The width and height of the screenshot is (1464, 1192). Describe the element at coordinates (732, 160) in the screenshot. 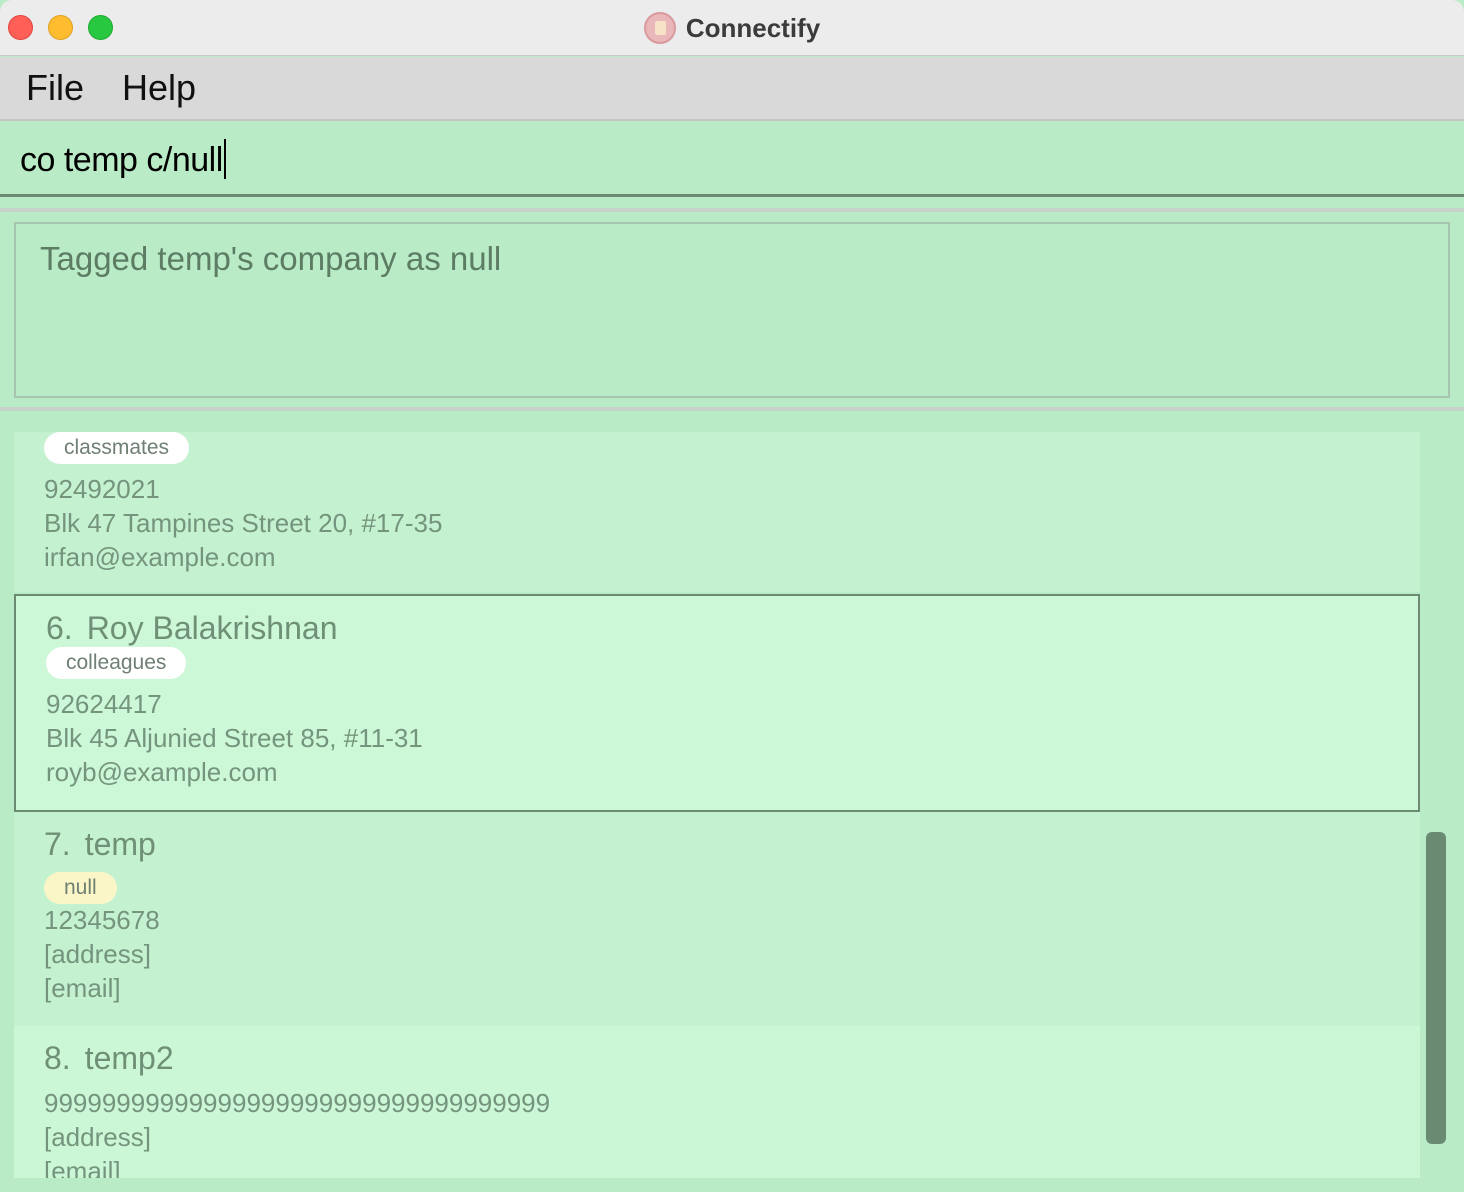

I see `command-box: co temp c/null` at that location.